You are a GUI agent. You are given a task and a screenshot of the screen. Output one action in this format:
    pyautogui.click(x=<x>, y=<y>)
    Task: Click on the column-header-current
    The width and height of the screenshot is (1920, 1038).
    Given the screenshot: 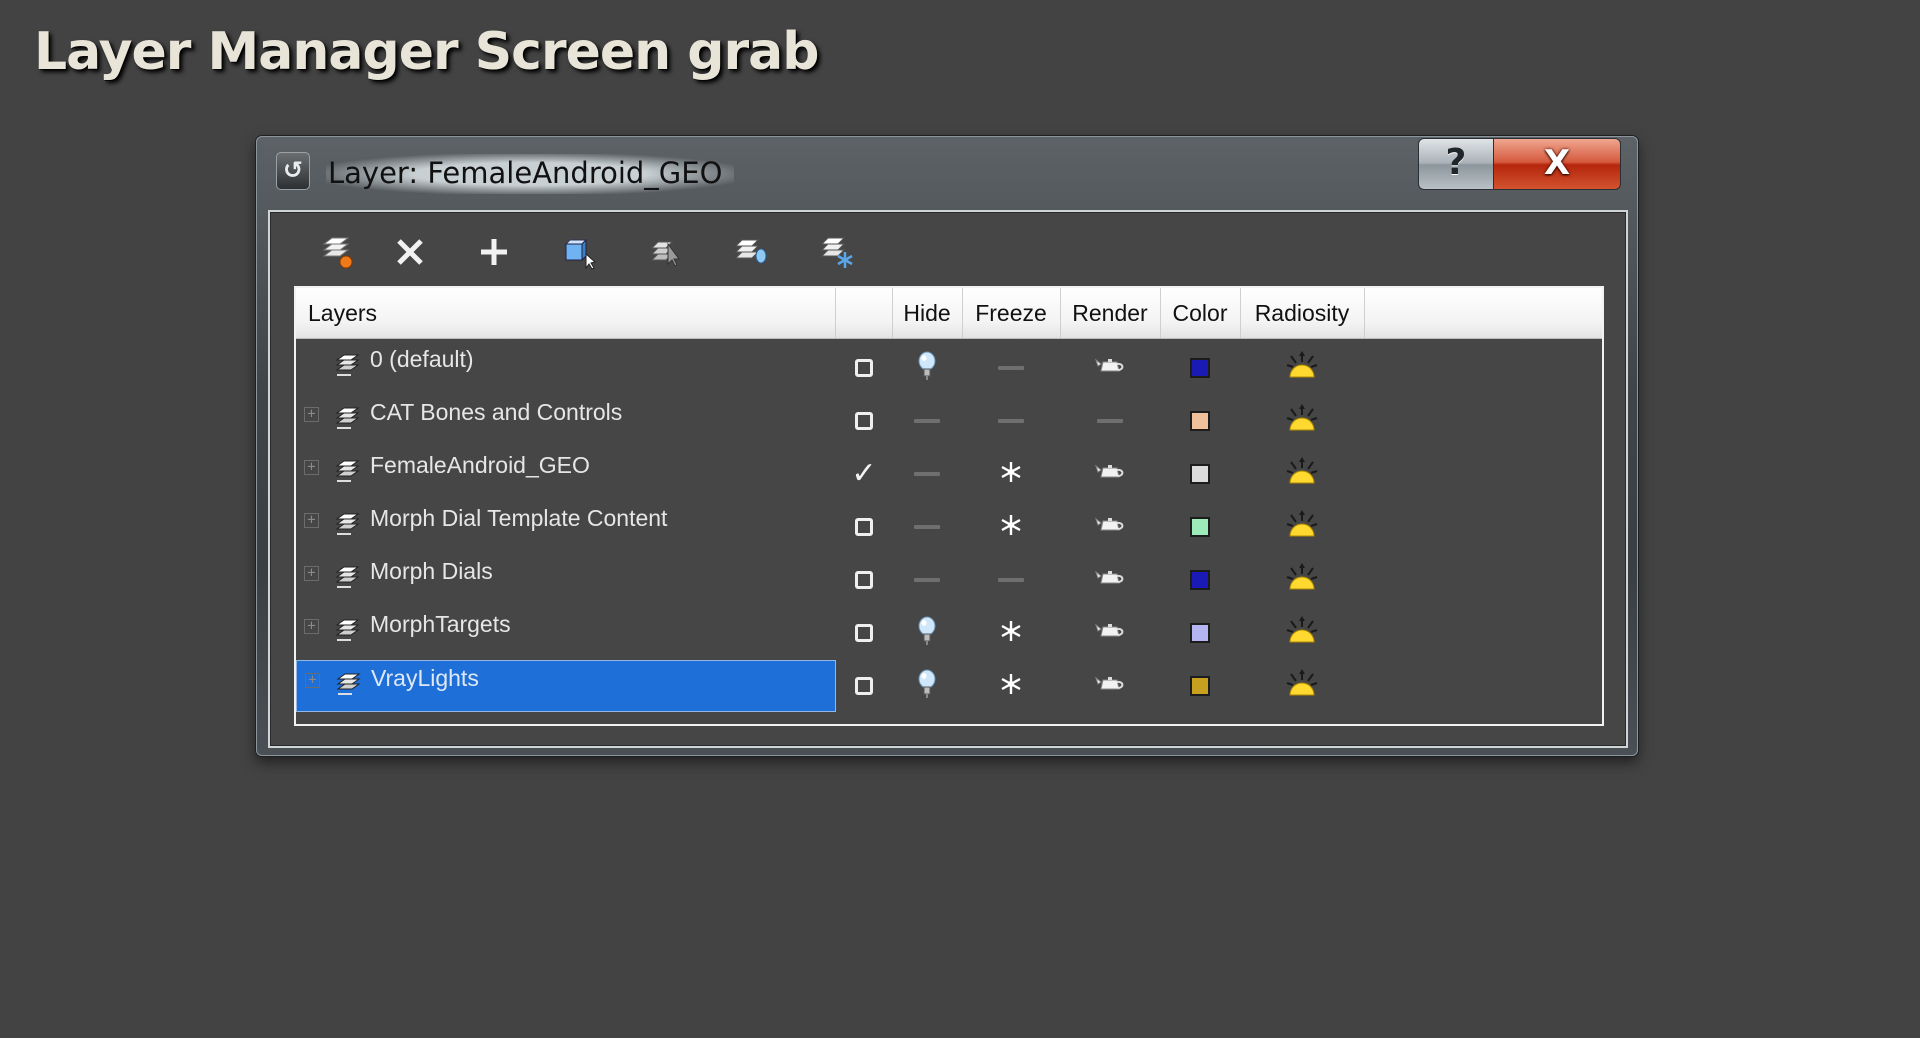 What is the action you would take?
    pyautogui.click(x=864, y=313)
    